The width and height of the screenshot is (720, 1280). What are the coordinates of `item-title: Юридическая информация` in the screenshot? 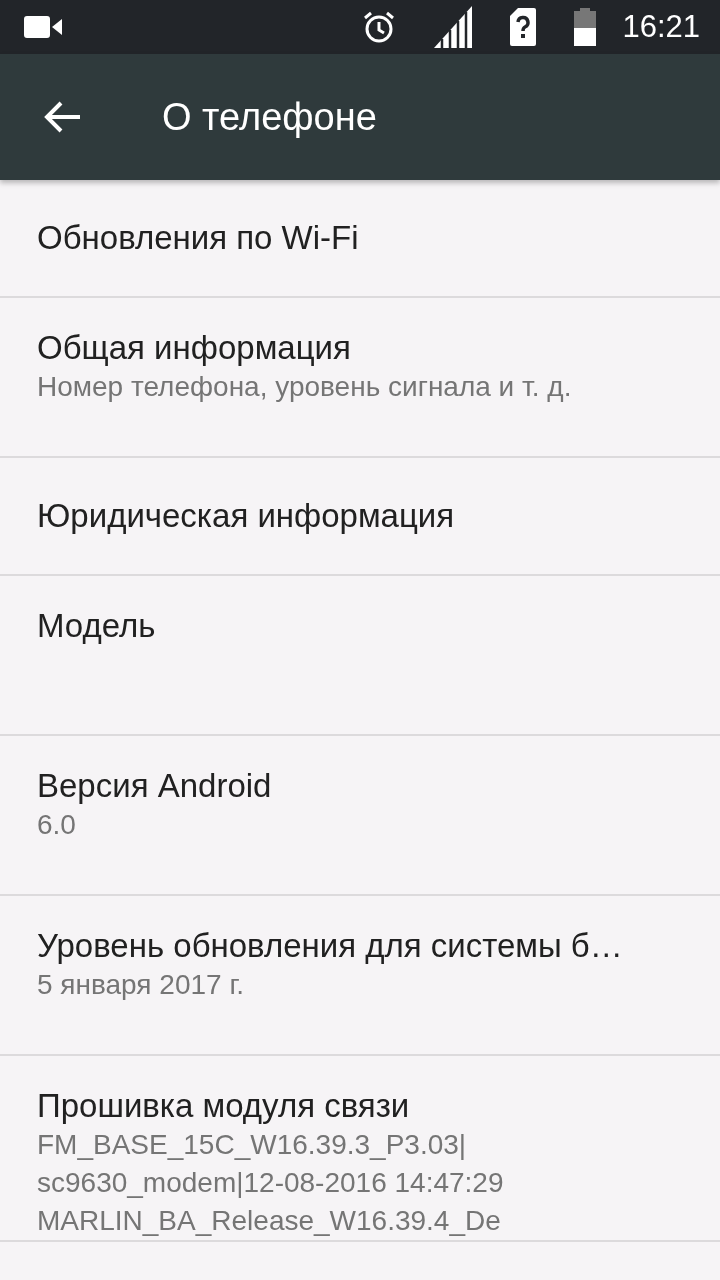 It's located at (246, 516).